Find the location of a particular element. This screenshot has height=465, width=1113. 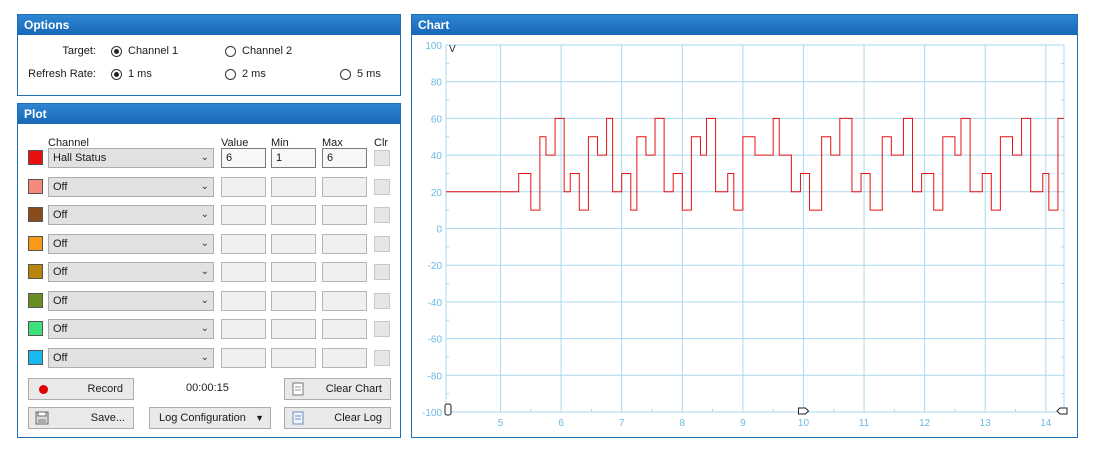

target-channel-1-radio: Channel 1 is located at coordinates (144, 51).